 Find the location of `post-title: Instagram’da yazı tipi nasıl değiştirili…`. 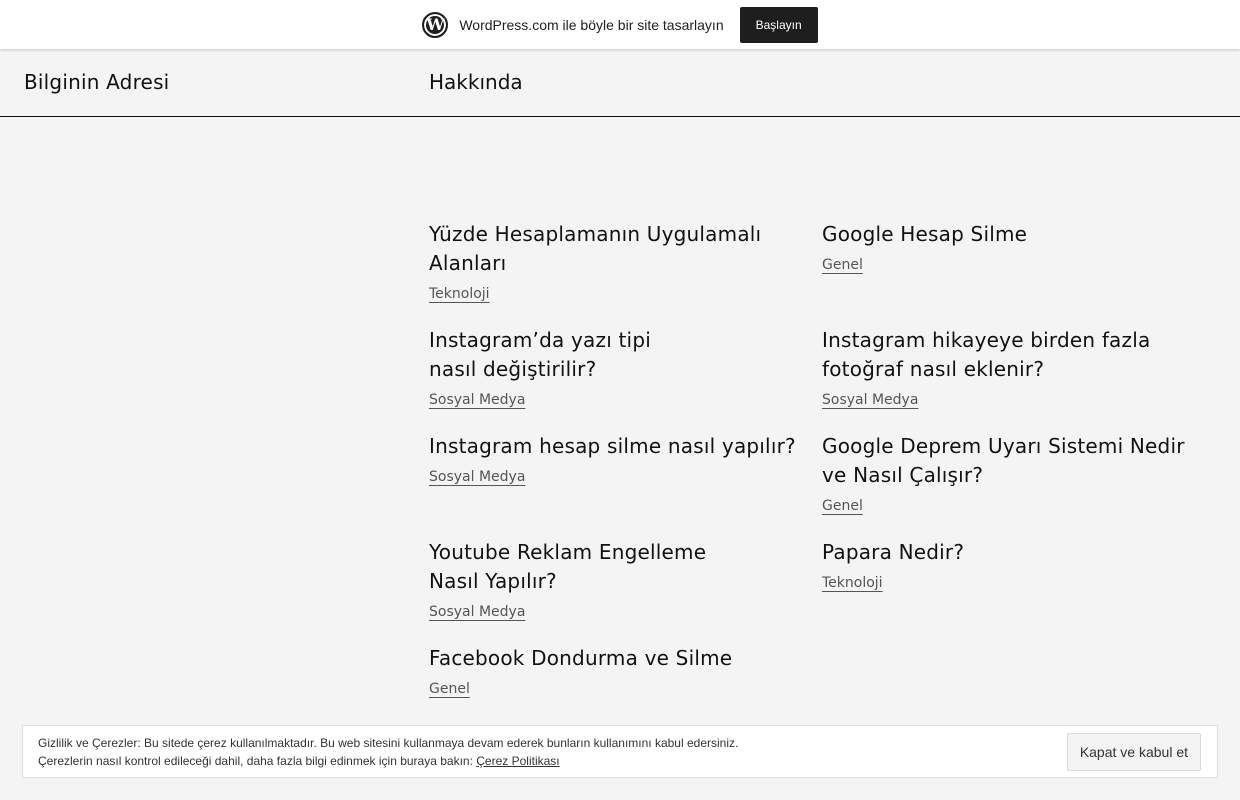

post-title: Instagram’da yazı tipi nasıl değiştirili… is located at coordinates (549, 355).